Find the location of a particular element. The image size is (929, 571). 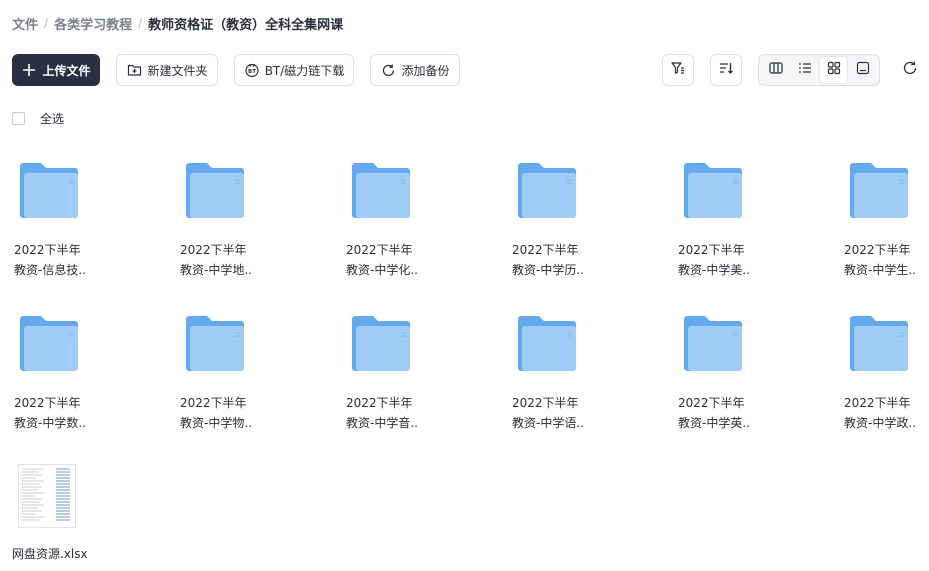

toolbar: 上传文件 新建文件夹 BT BT/磁力链下载 添加备份 is located at coordinates (467, 70).